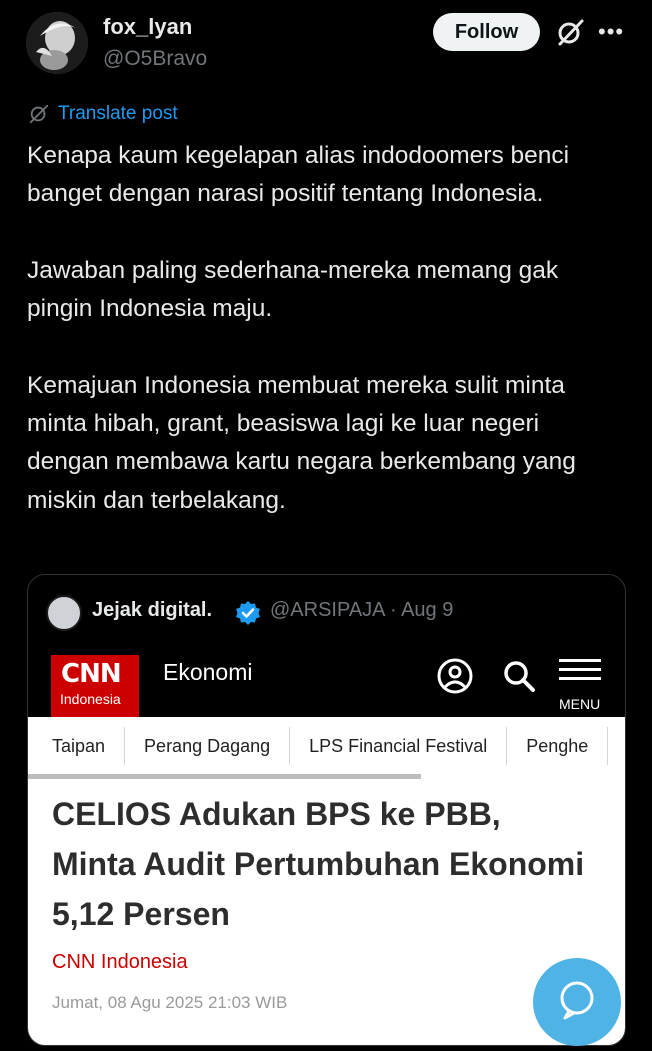 The width and height of the screenshot is (652, 1051). Describe the element at coordinates (580, 669) in the screenshot. I see `hamburger-menu-icon` at that location.